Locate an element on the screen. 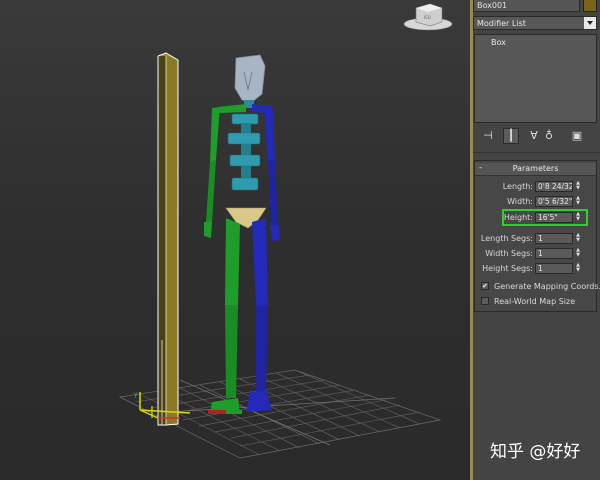  width-label: Width: is located at coordinates (520, 201).